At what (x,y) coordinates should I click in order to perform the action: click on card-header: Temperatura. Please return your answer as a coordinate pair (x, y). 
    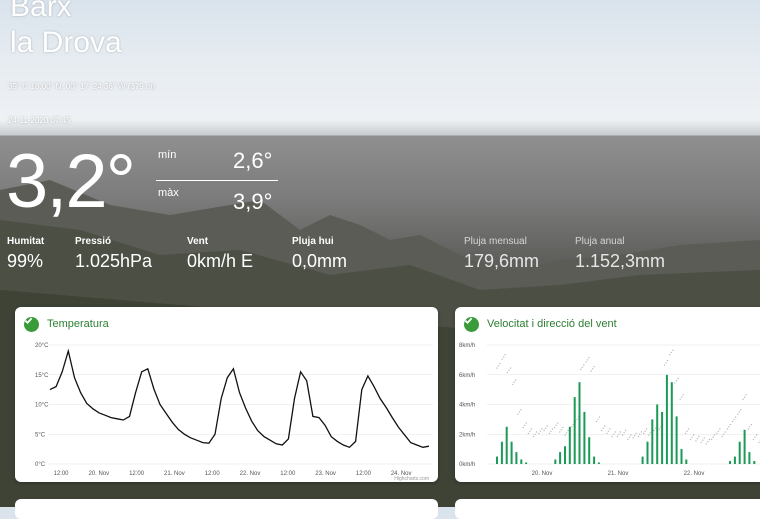
    Looking at the image, I should click on (66, 324).